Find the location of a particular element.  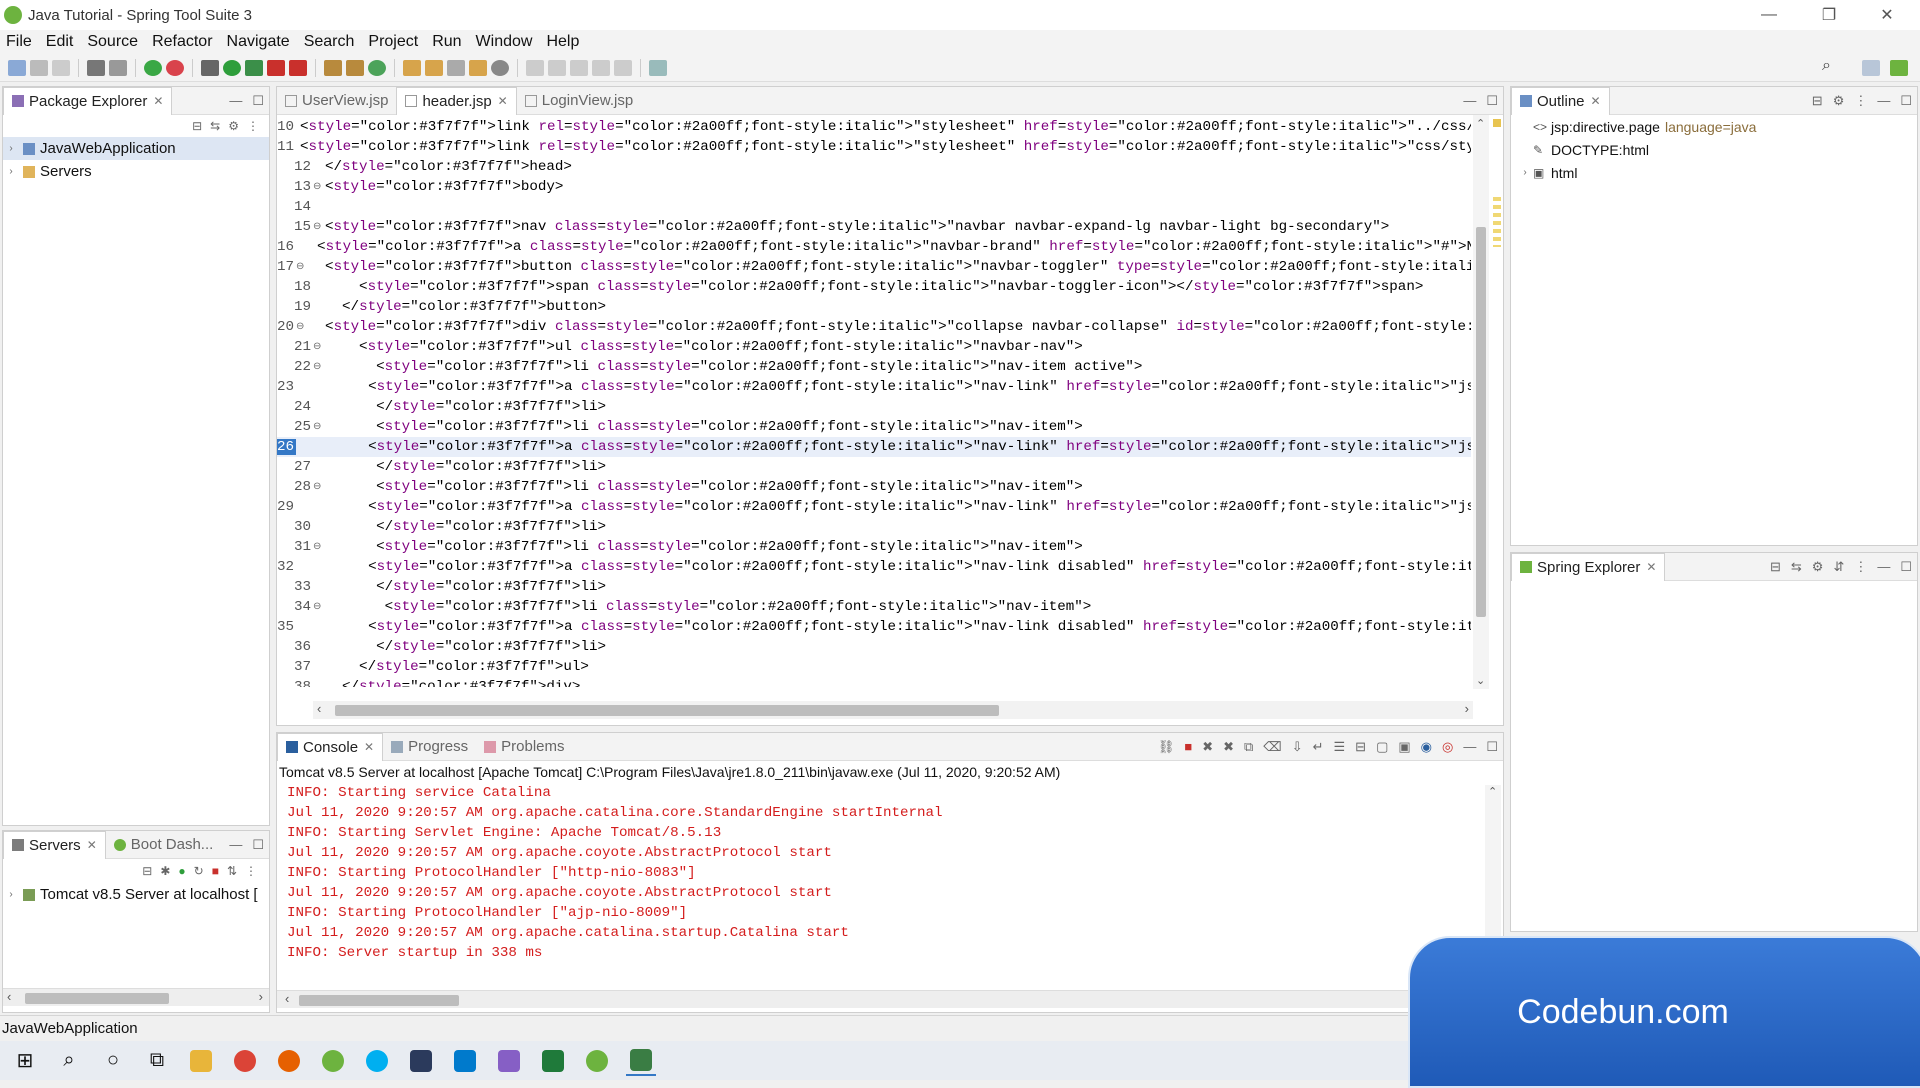

menu-help: Help is located at coordinates (562, 42).